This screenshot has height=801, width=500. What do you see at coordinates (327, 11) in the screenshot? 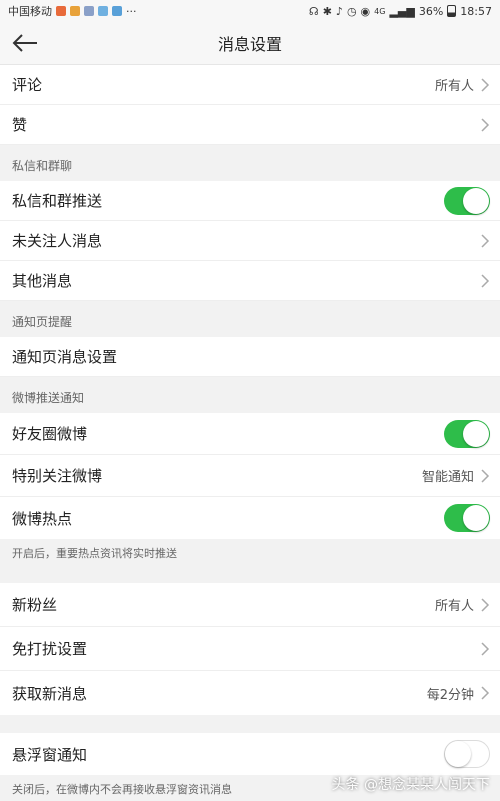
I see `bluetooth-icon: ✱` at bounding box center [327, 11].